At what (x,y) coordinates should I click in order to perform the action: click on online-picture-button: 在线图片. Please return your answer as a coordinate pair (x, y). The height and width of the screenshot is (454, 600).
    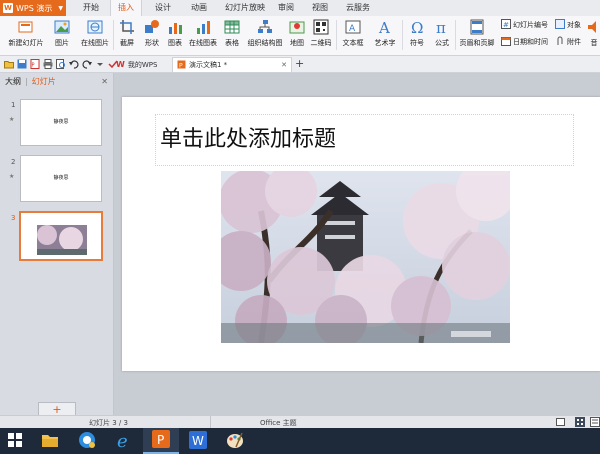
    Looking at the image, I should click on (95, 35).